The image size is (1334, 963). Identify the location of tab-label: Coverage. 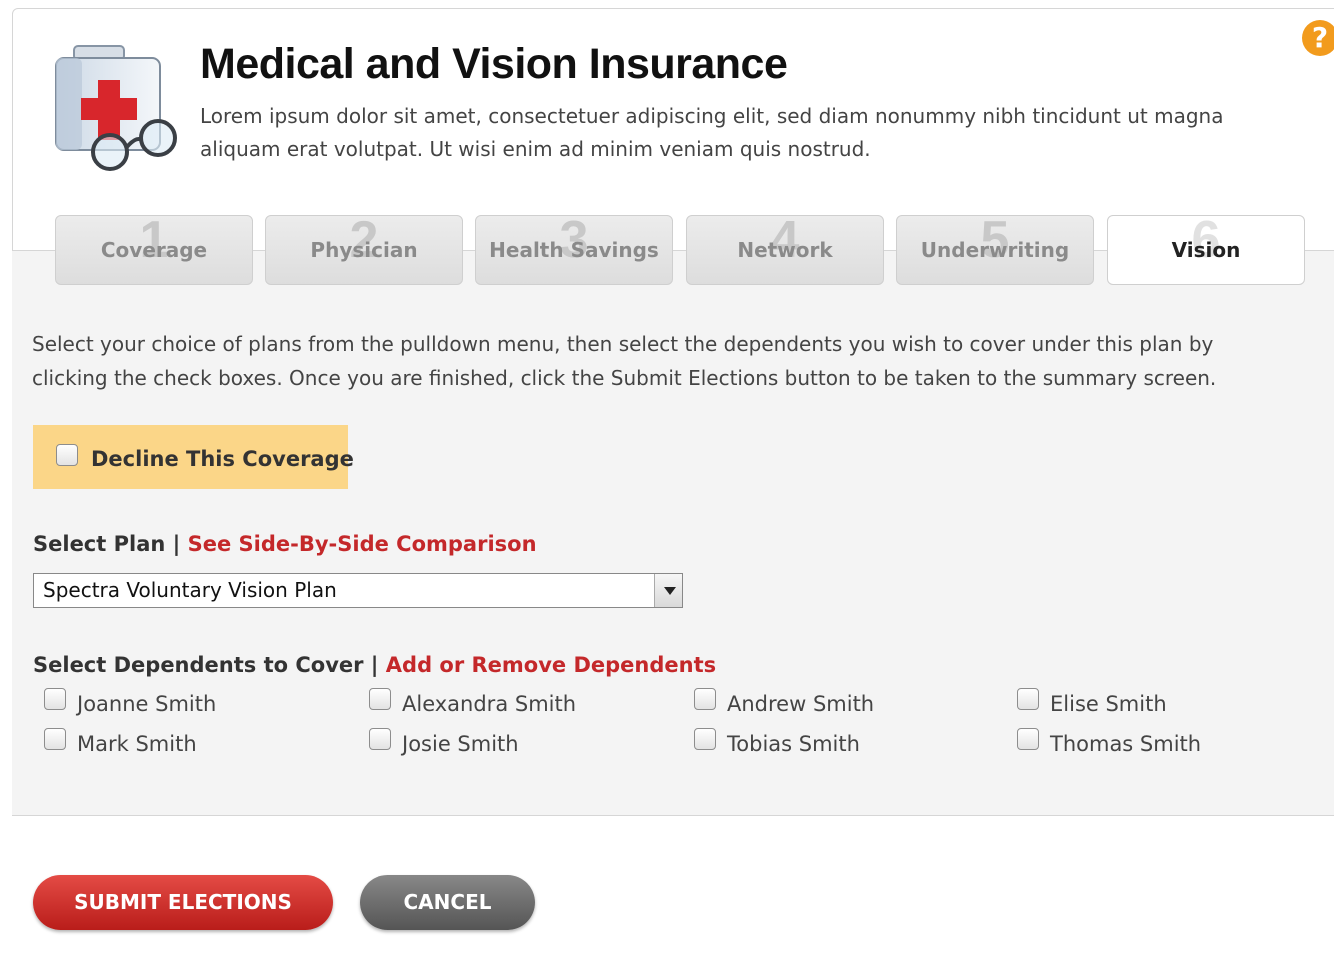
(154, 250).